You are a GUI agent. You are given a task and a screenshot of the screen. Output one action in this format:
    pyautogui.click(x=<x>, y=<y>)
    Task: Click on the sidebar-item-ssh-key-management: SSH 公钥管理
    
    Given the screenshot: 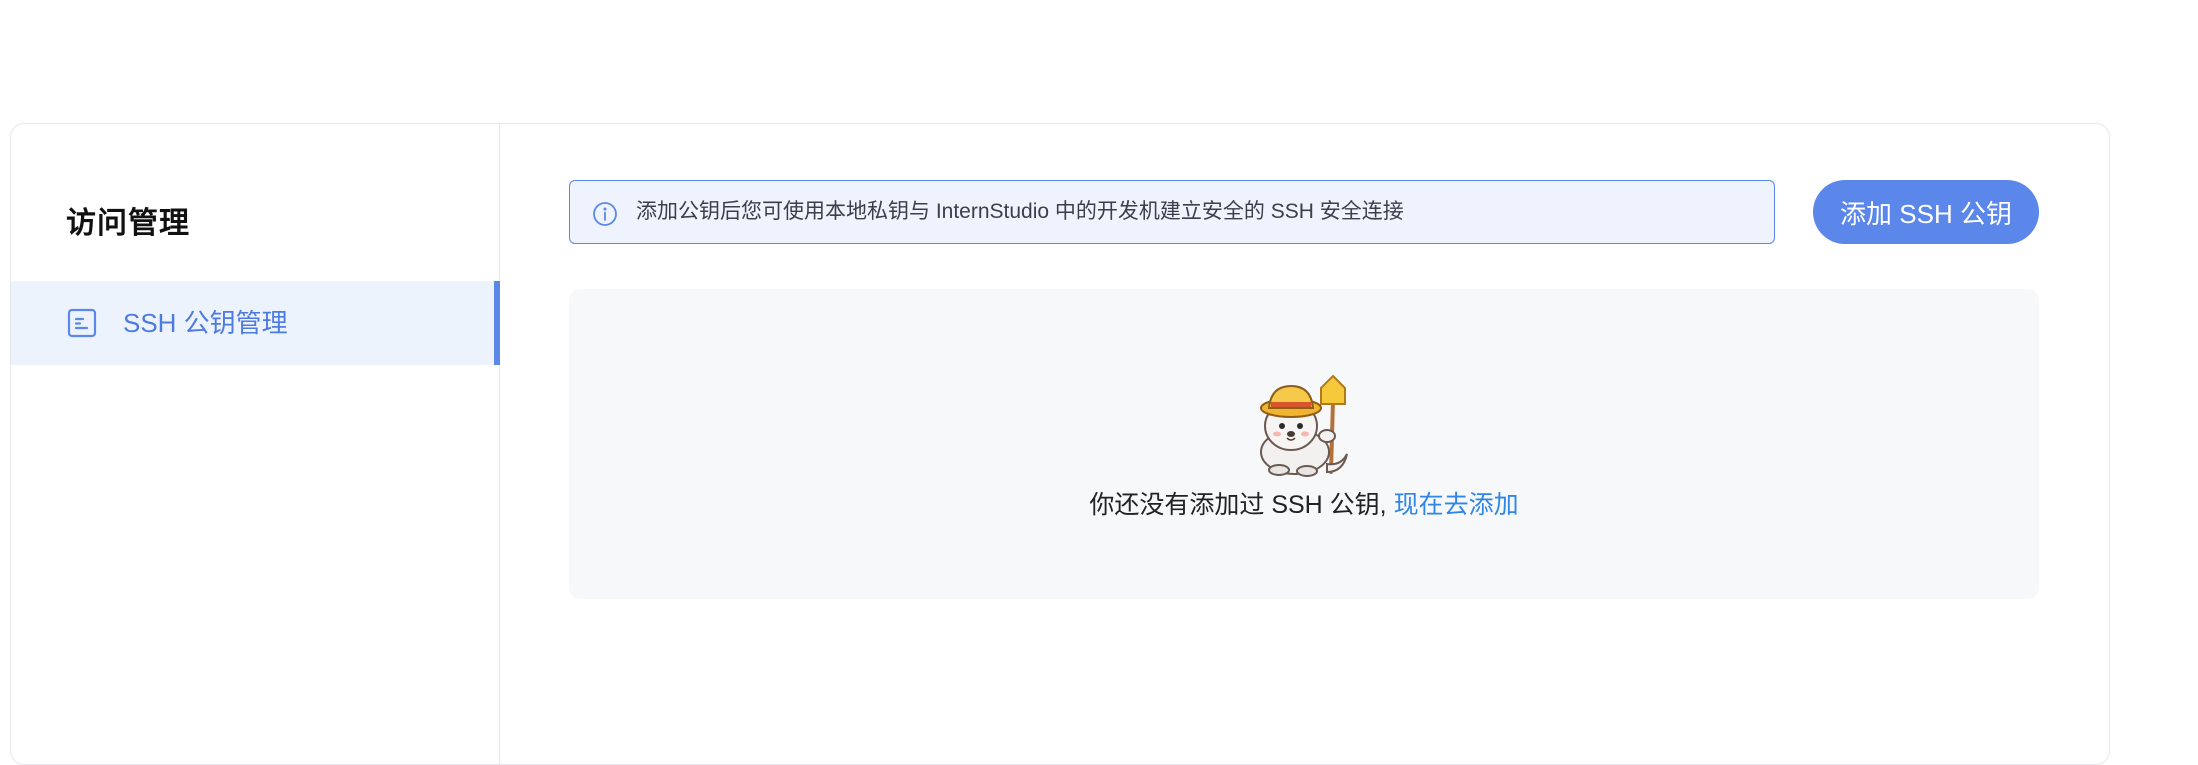 What is the action you would take?
    pyautogui.click(x=255, y=323)
    